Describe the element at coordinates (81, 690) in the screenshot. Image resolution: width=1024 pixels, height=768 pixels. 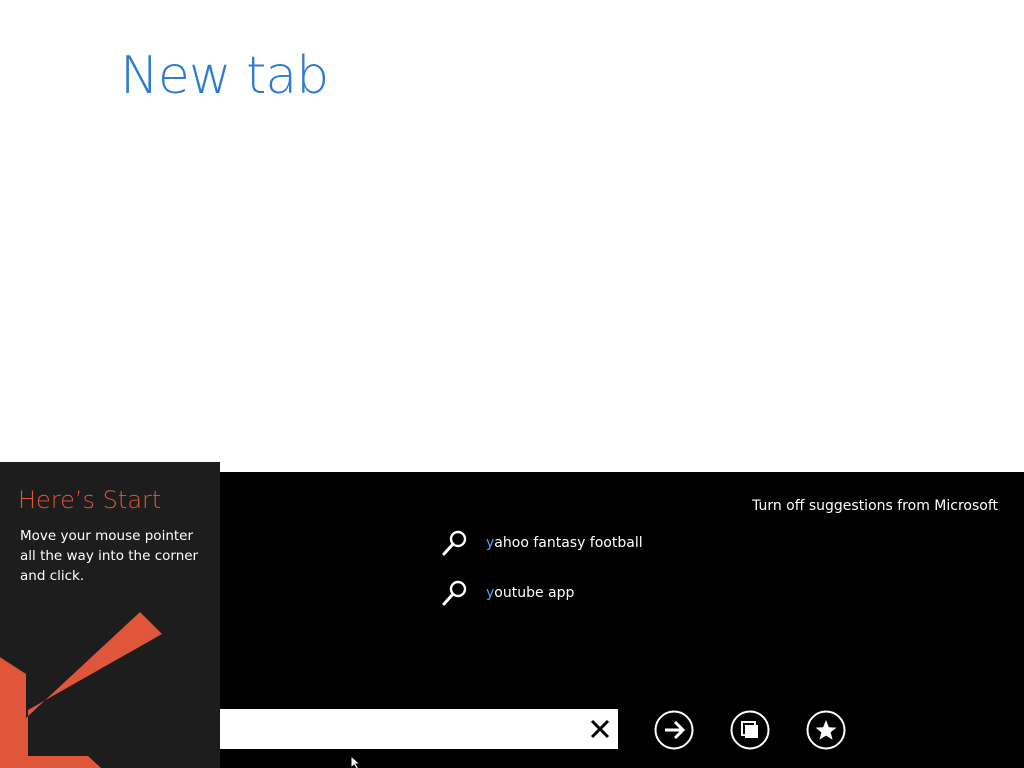
I see `arrow-down-left-icon` at that location.